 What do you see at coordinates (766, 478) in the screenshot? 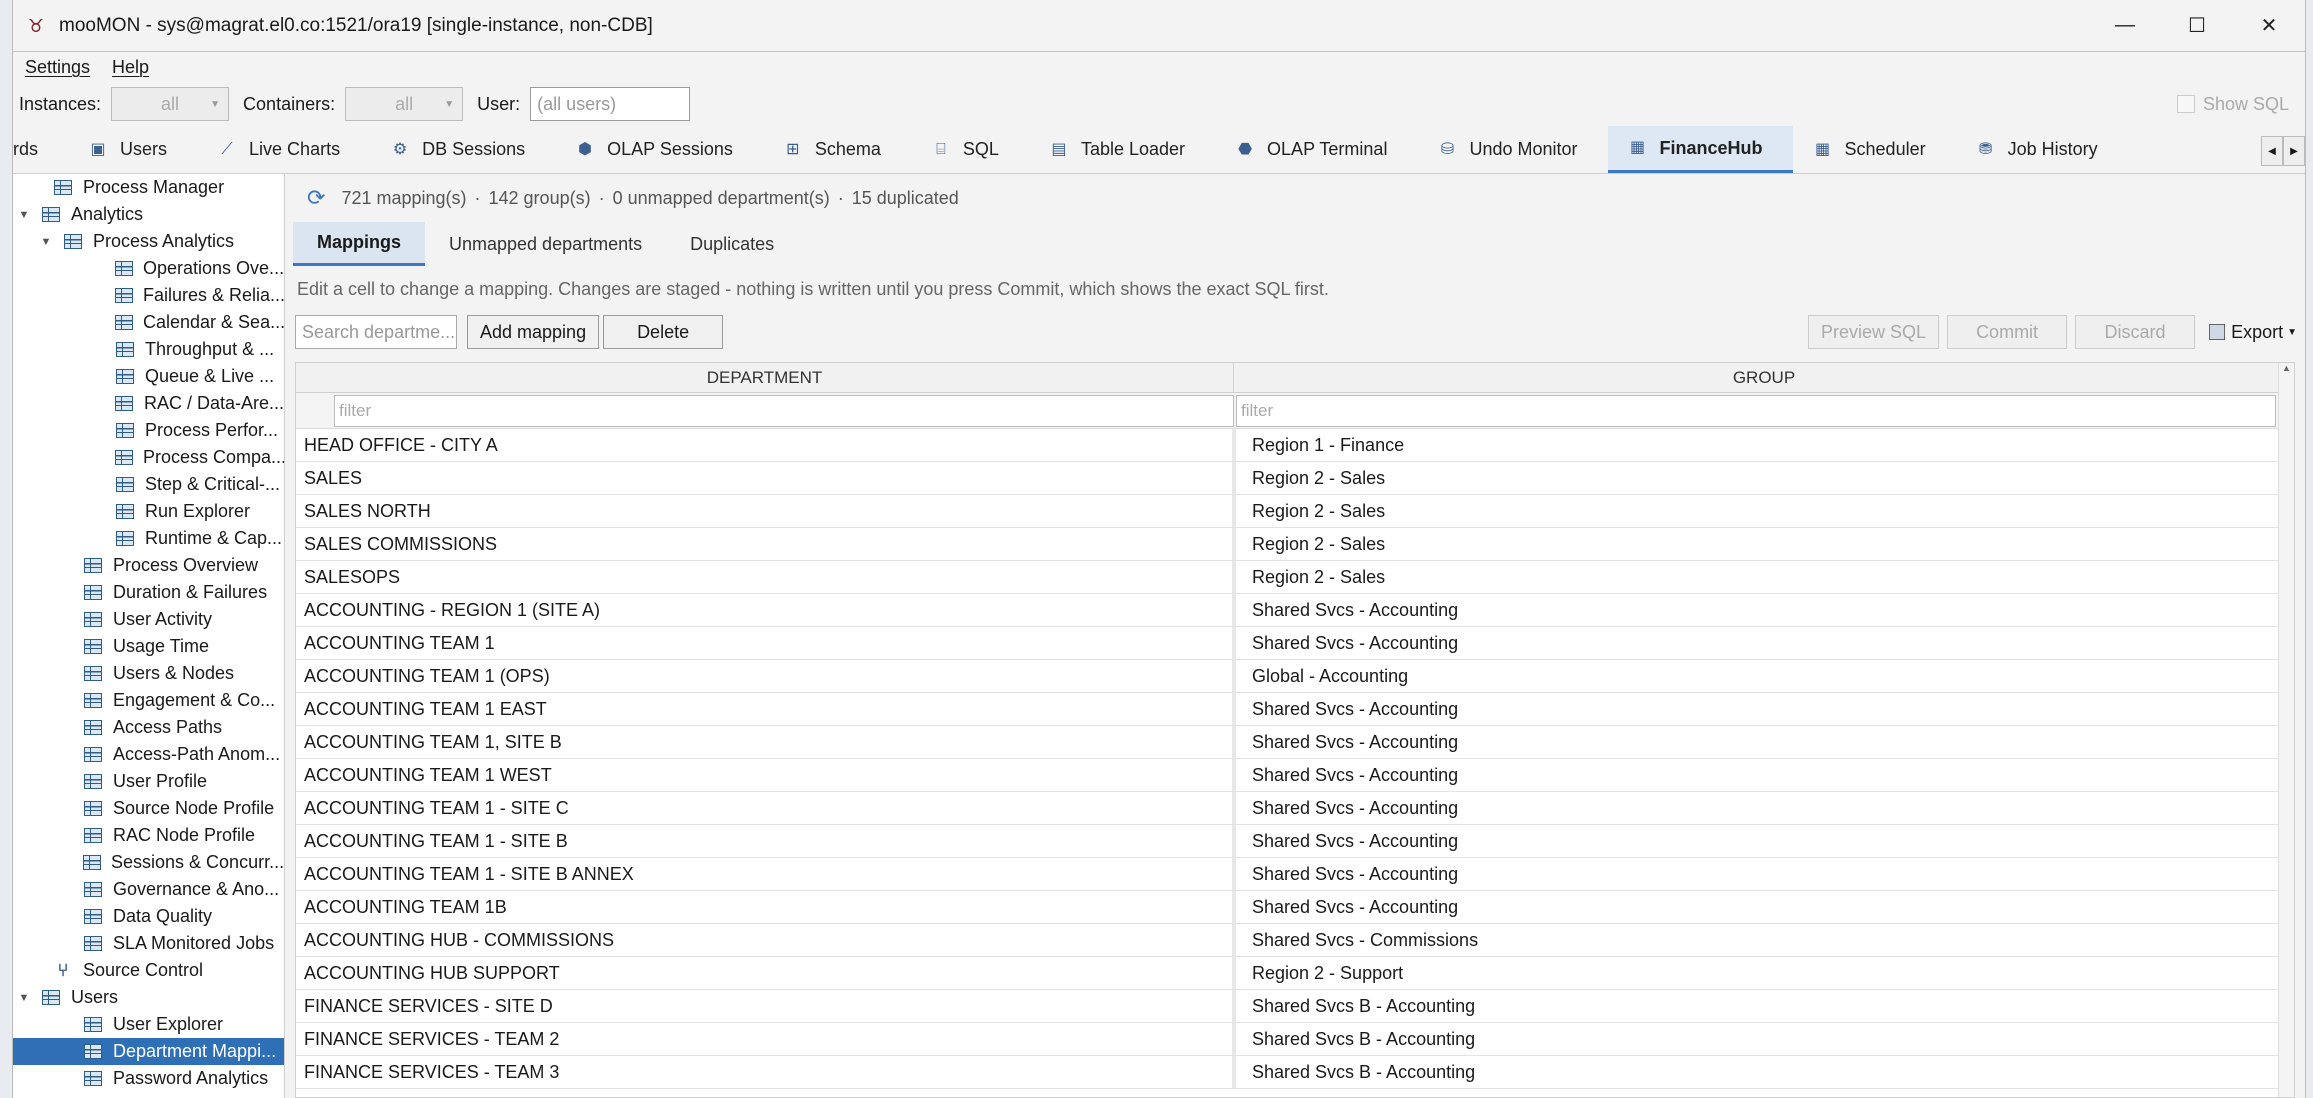
I see `department-cell: SALES` at bounding box center [766, 478].